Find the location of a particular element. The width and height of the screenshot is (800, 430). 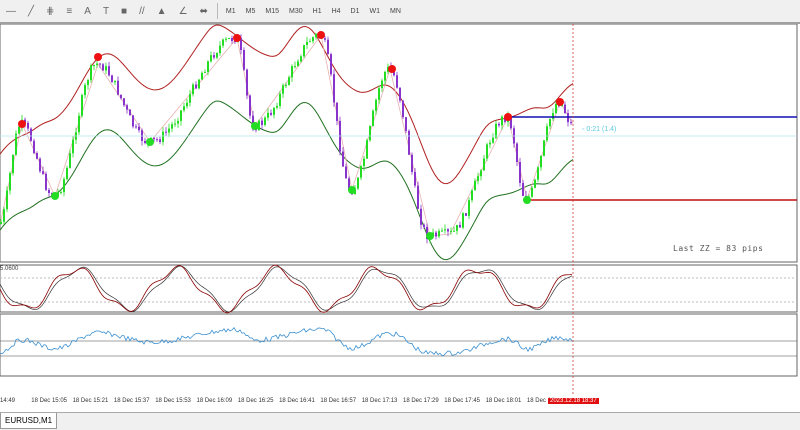

stoch-signal-line is located at coordinates (286, 289).